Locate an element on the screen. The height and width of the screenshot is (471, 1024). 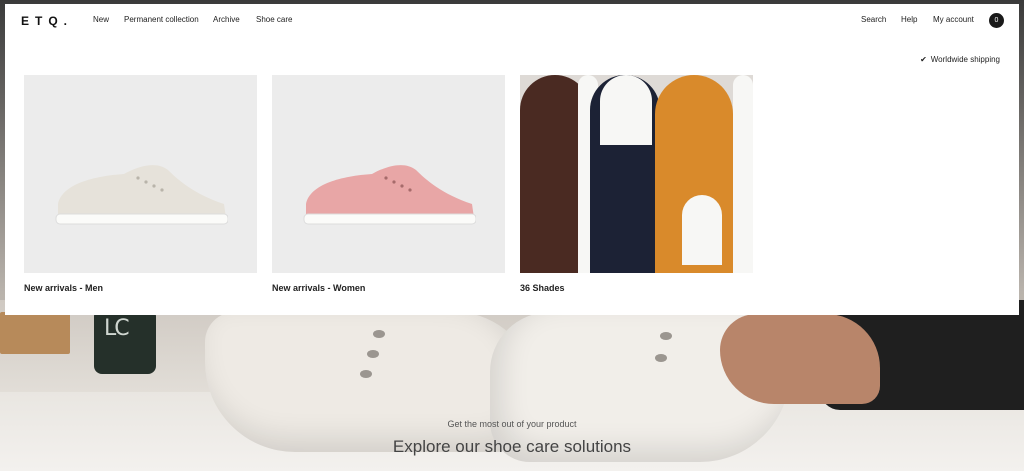
menu-card-women: New arrivals - Women is located at coordinates (388, 184).